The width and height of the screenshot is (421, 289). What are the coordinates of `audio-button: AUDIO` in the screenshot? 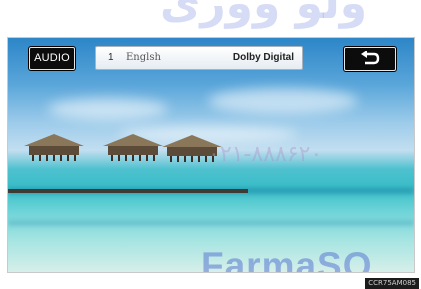 It's located at (52, 58).